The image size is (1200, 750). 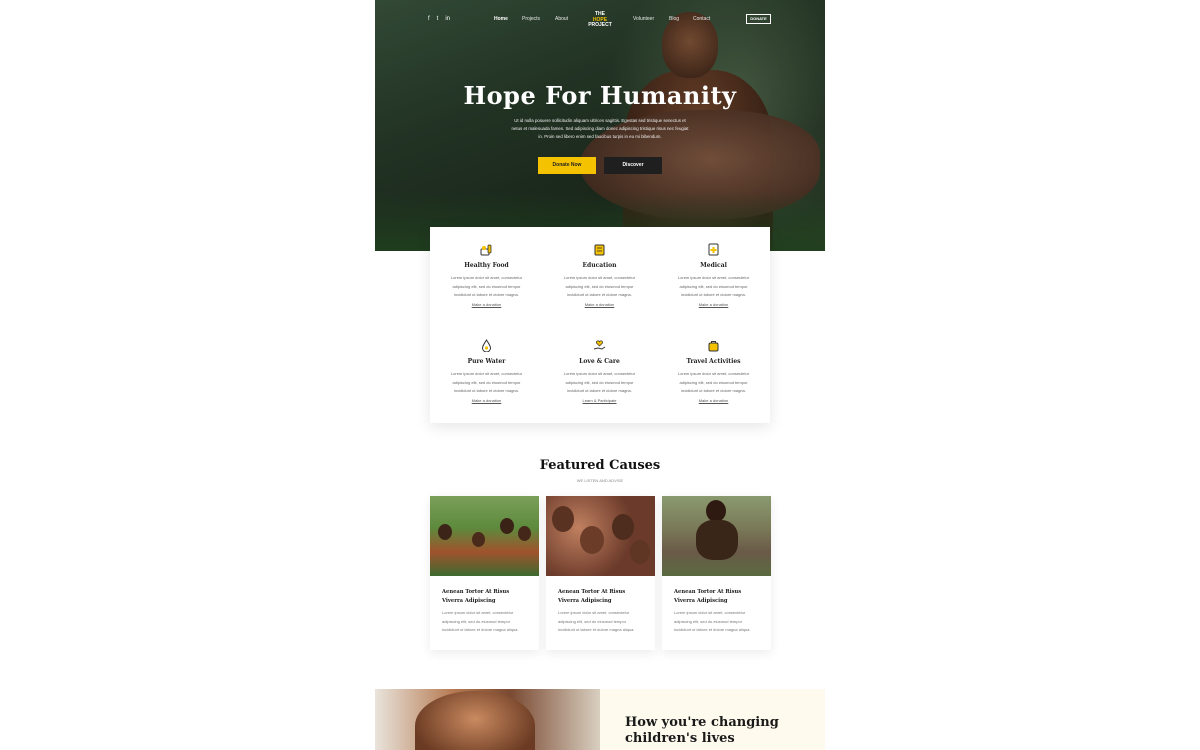 I want to click on bag-icon, so click(x=713, y=345).